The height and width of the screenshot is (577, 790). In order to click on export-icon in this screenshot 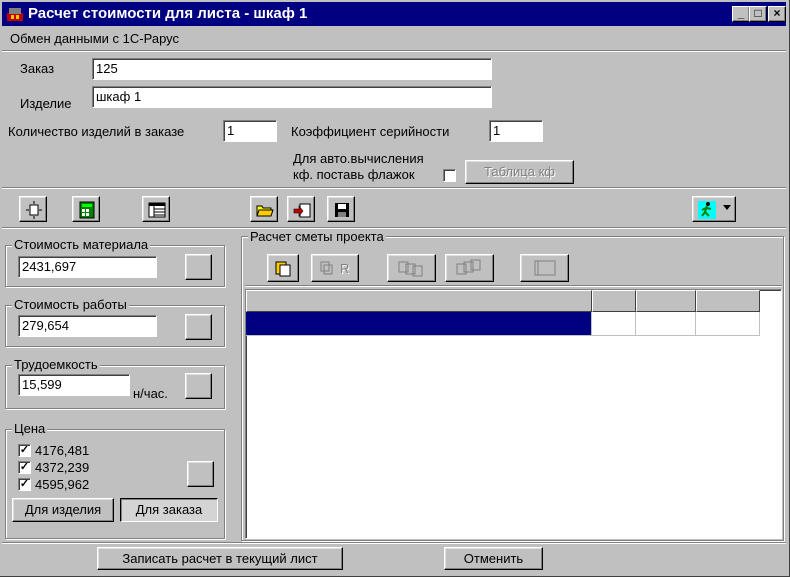, I will do `click(302, 210)`.